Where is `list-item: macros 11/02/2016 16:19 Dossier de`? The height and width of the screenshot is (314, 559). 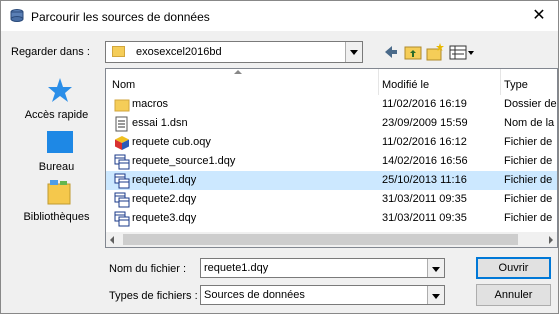 list-item: macros 11/02/2016 16:19 Dossier de is located at coordinates (331, 104).